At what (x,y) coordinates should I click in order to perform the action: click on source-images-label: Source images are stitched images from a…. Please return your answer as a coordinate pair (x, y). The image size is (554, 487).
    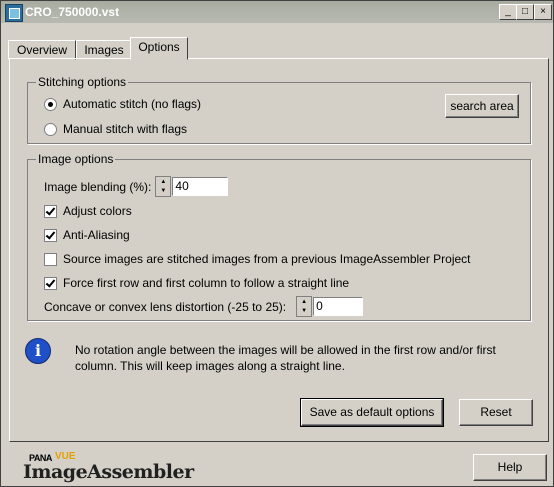
    Looking at the image, I should click on (267, 259).